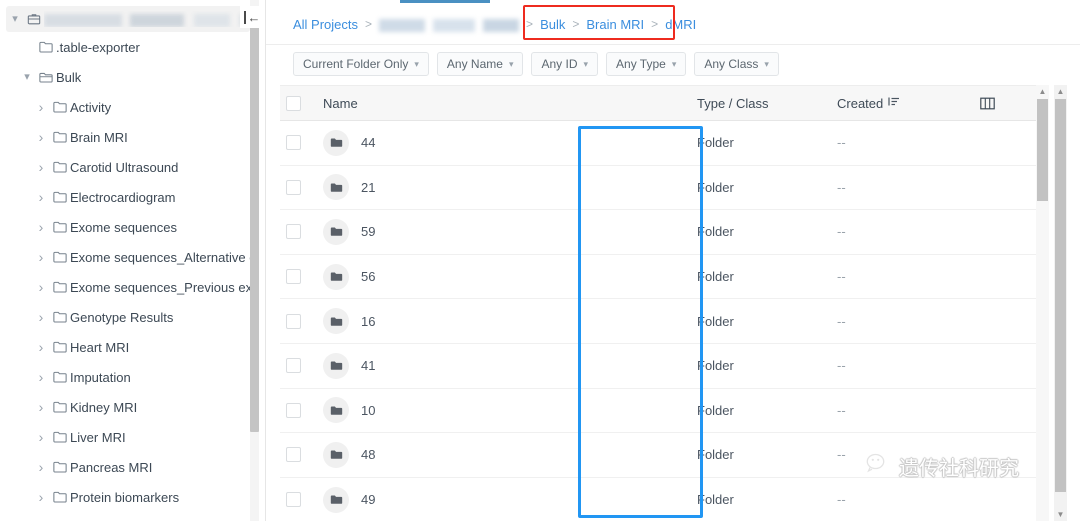 This screenshot has height=521, width=1080. I want to click on sort-descending-icon, so click(894, 103).